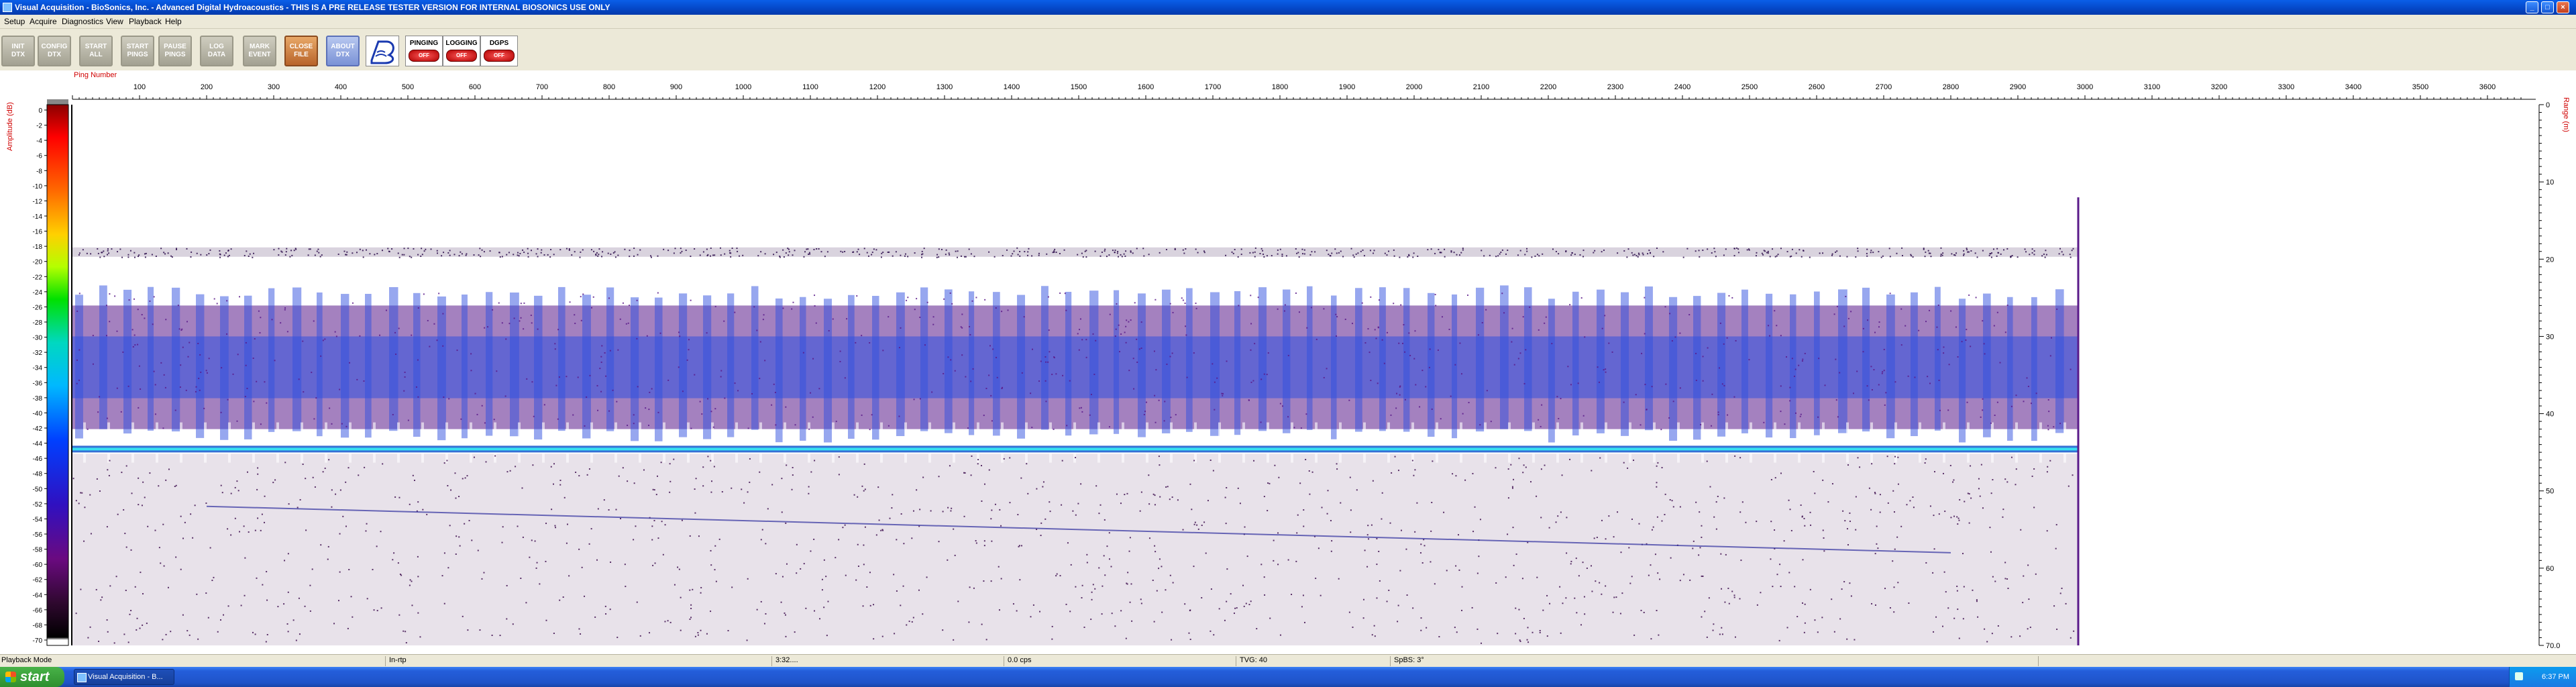  Describe the element at coordinates (43, 21) in the screenshot. I see `menu-acquire: Acquire` at that location.